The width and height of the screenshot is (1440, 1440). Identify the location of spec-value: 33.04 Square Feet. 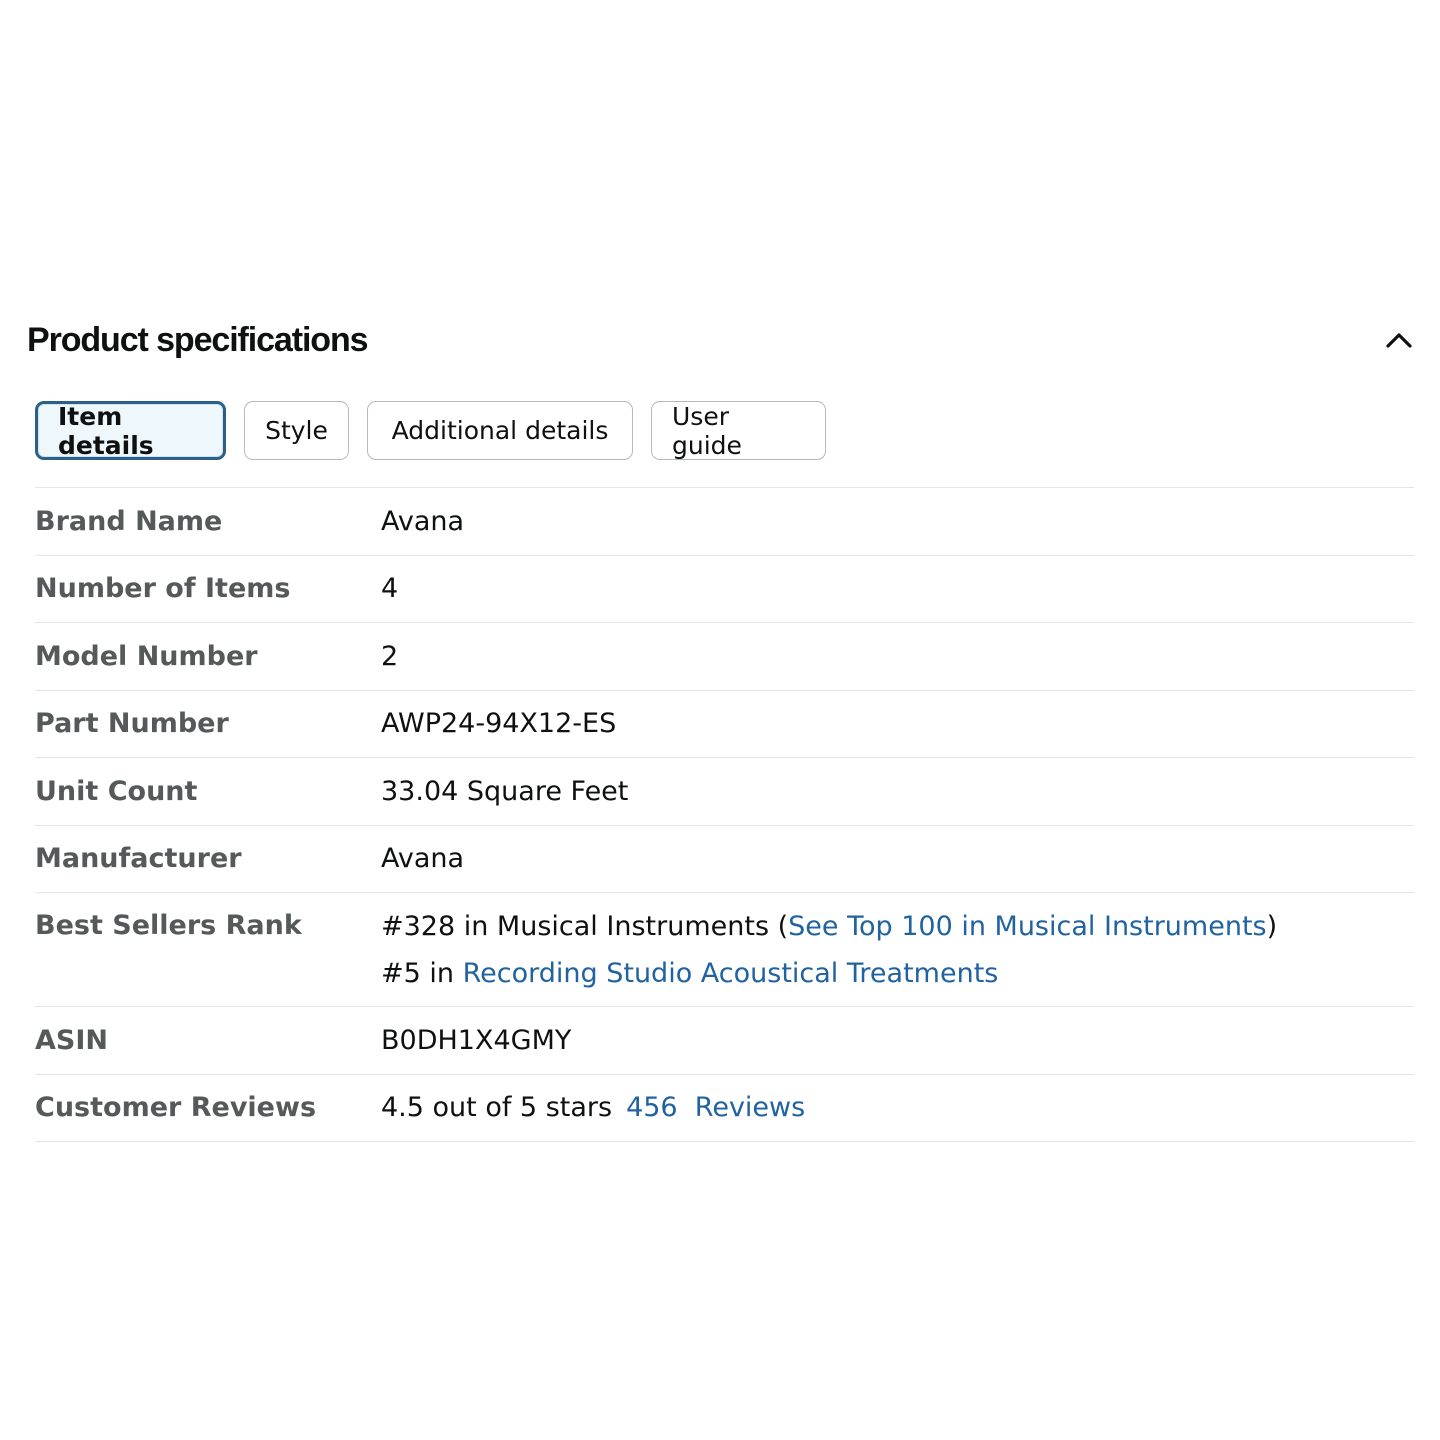
(505, 791).